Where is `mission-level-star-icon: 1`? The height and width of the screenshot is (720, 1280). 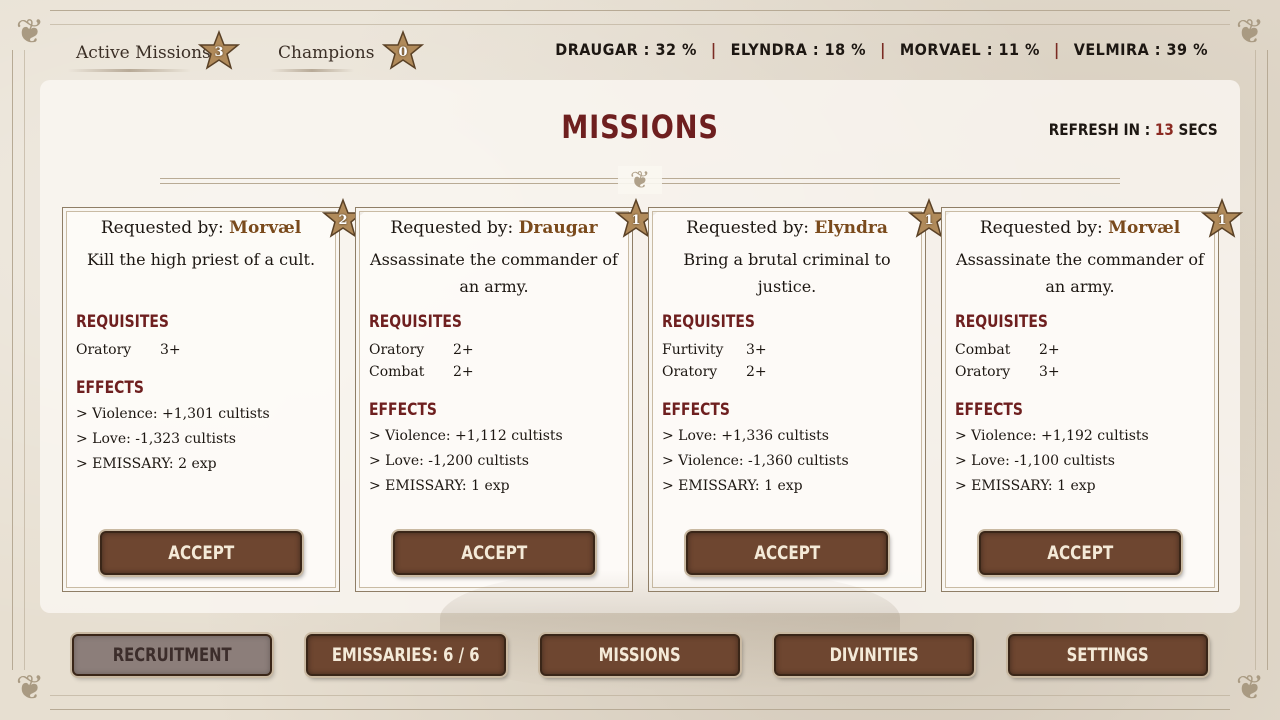 mission-level-star-icon: 1 is located at coordinates (1222, 219).